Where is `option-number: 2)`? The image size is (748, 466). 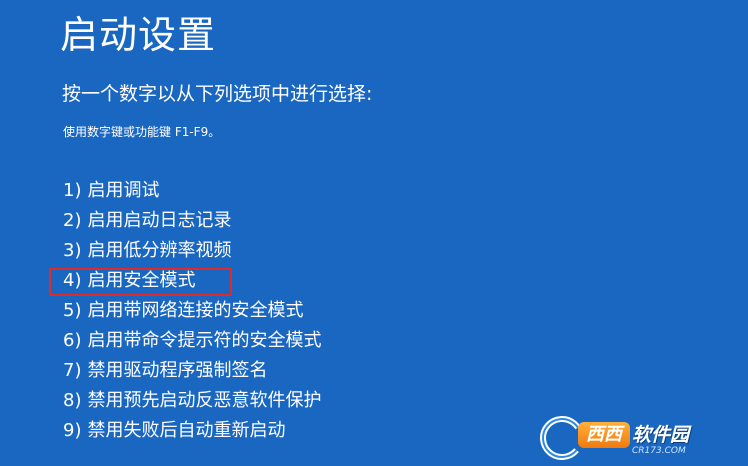 option-number: 2) is located at coordinates (72, 220).